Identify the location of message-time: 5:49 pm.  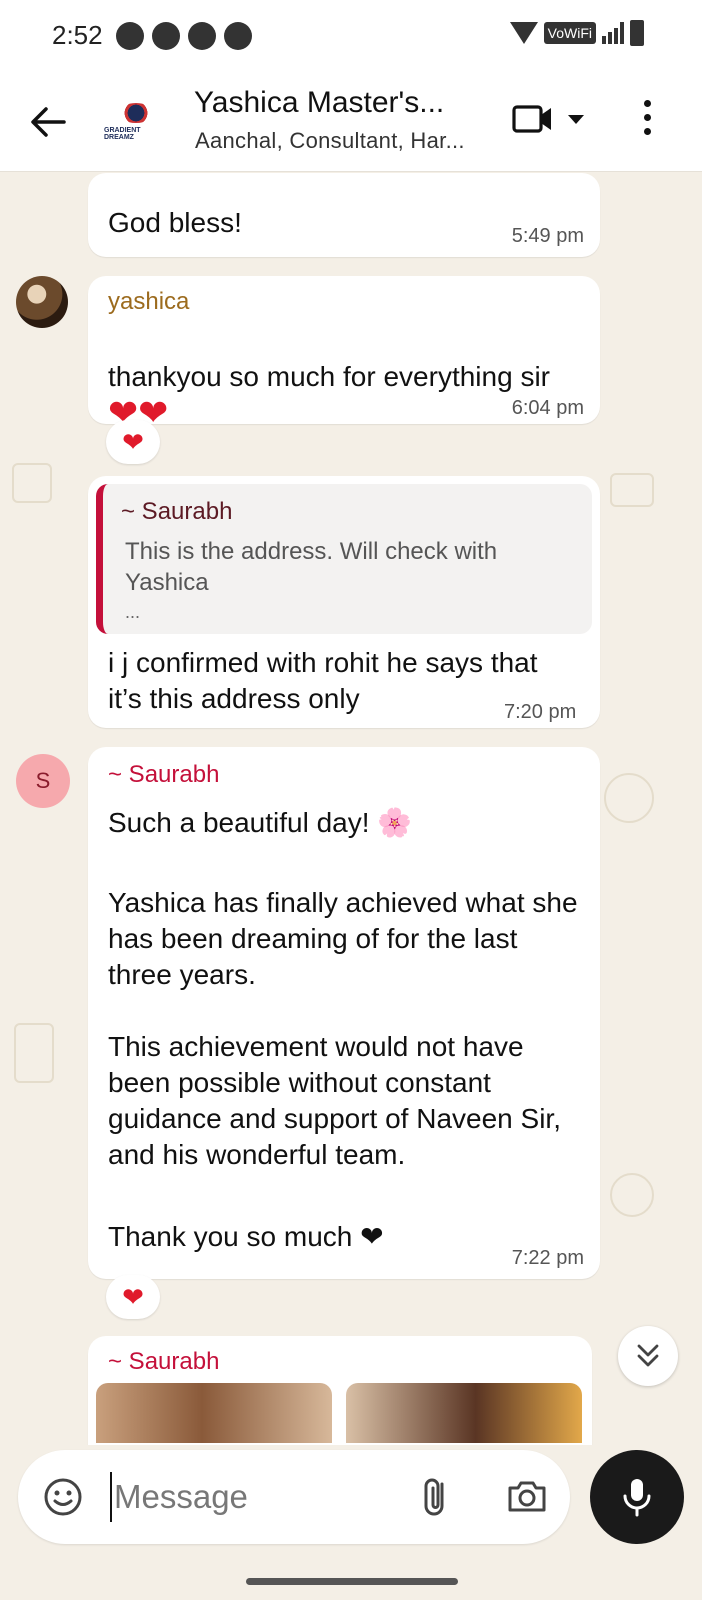
(547, 236).